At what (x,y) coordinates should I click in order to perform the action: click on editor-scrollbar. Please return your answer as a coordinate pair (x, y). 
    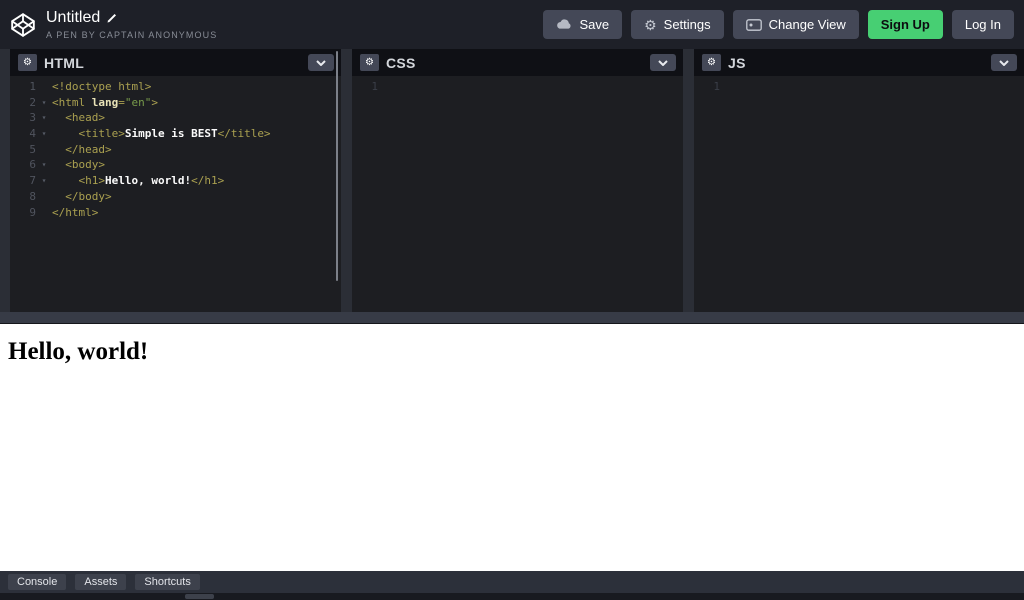
    Looking at the image, I should click on (337, 166).